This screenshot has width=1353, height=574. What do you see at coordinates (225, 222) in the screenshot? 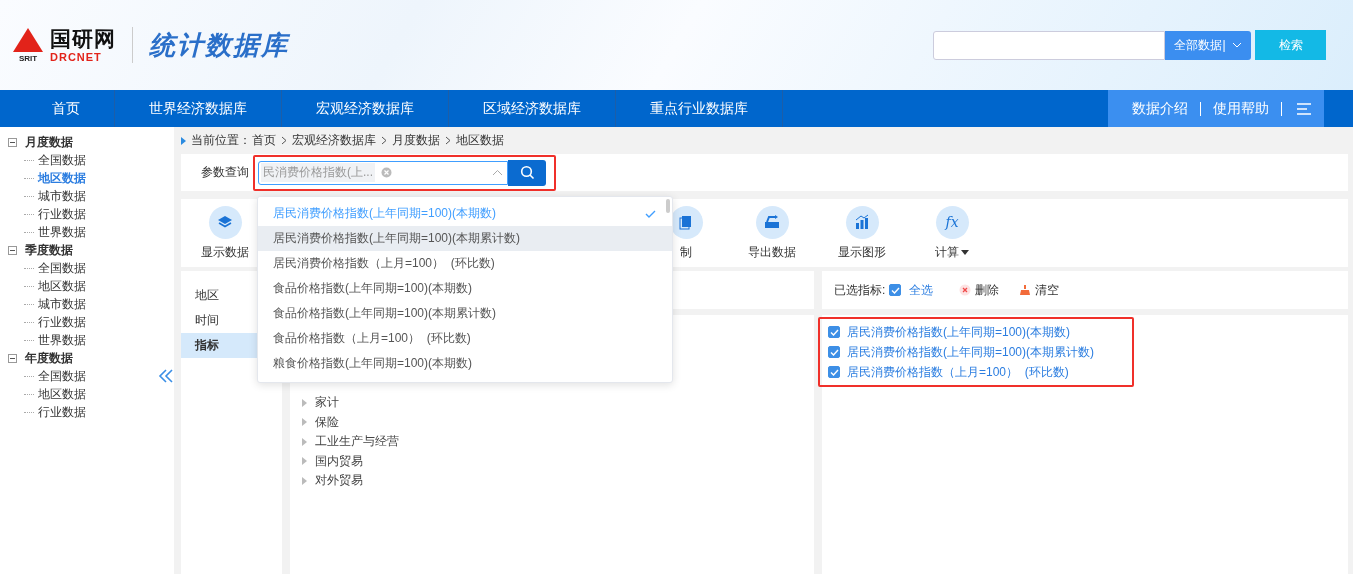
I see `layers-icon` at bounding box center [225, 222].